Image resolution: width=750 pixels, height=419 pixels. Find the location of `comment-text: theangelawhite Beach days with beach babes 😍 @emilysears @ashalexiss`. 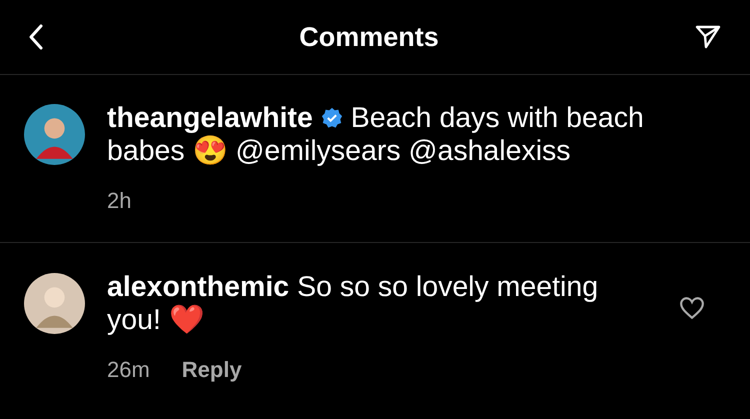

comment-text: theangelawhite Beach days with beach babes 😍 @emilysears @ashalexiss is located at coordinates (376, 135).